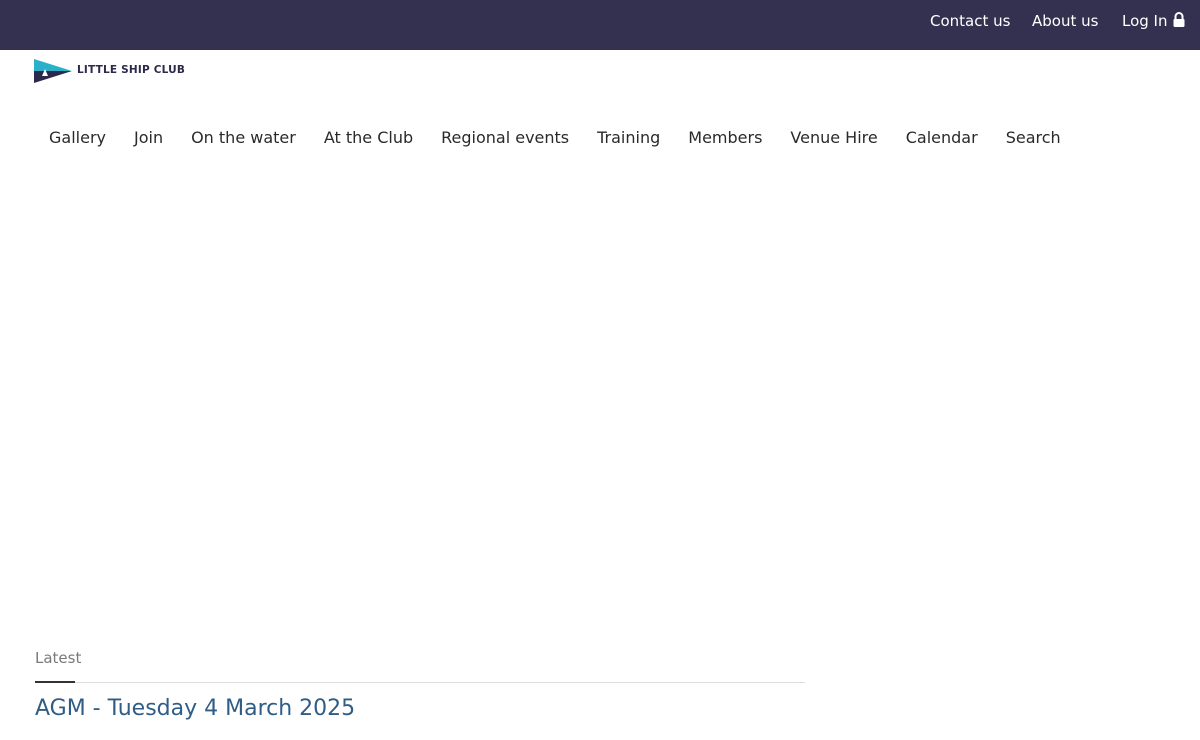 This screenshot has width=1200, height=740. Describe the element at coordinates (58, 658) in the screenshot. I see `latest-heading: Latest` at that location.